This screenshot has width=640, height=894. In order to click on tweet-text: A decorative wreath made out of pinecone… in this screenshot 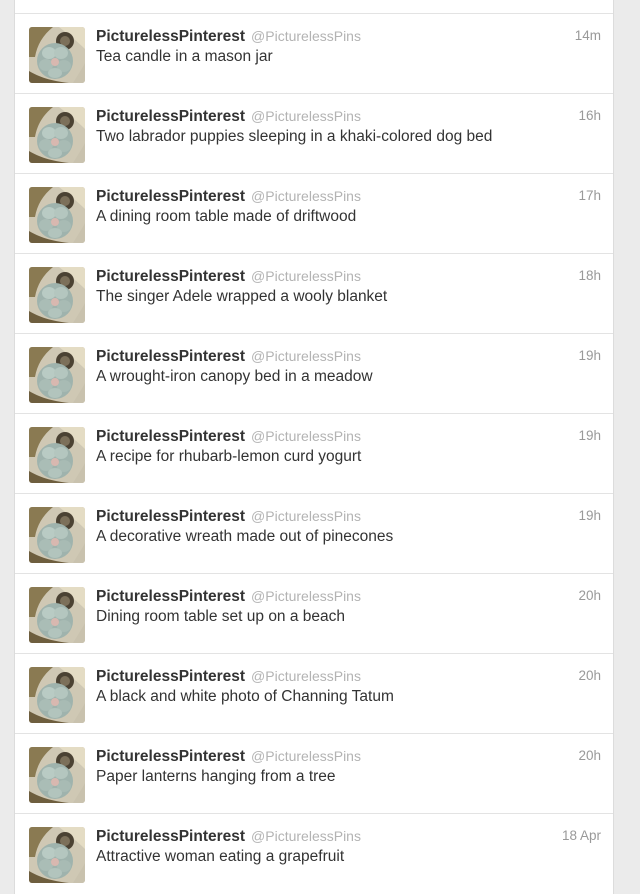, I will do `click(245, 536)`.